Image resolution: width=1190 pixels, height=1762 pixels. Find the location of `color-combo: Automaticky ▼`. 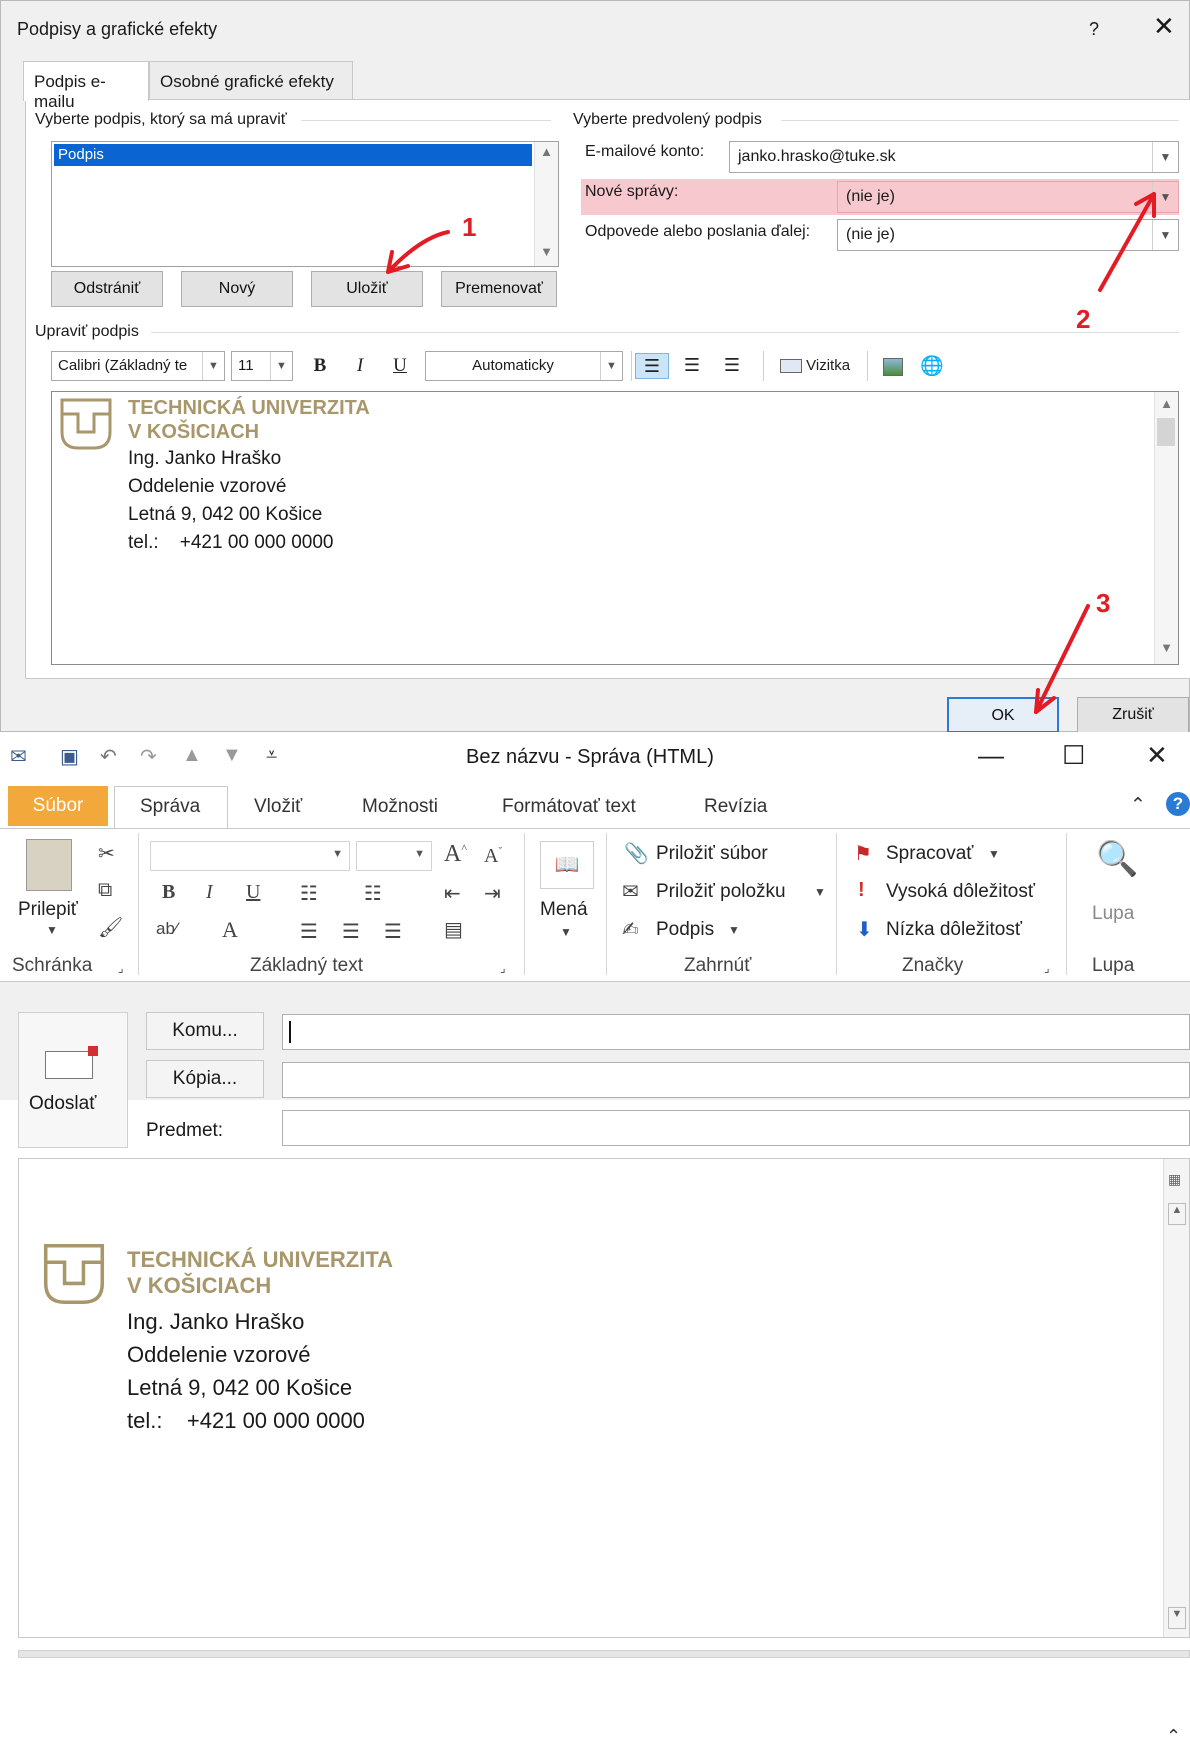

color-combo: Automaticky ▼ is located at coordinates (524, 366).